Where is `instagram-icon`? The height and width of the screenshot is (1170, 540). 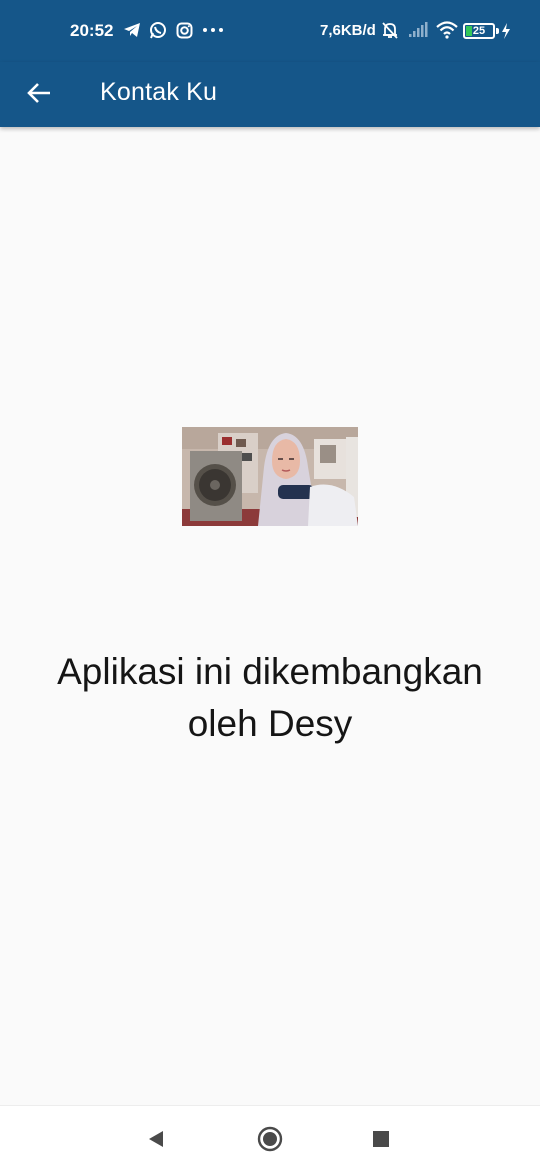
instagram-icon is located at coordinates (184, 30).